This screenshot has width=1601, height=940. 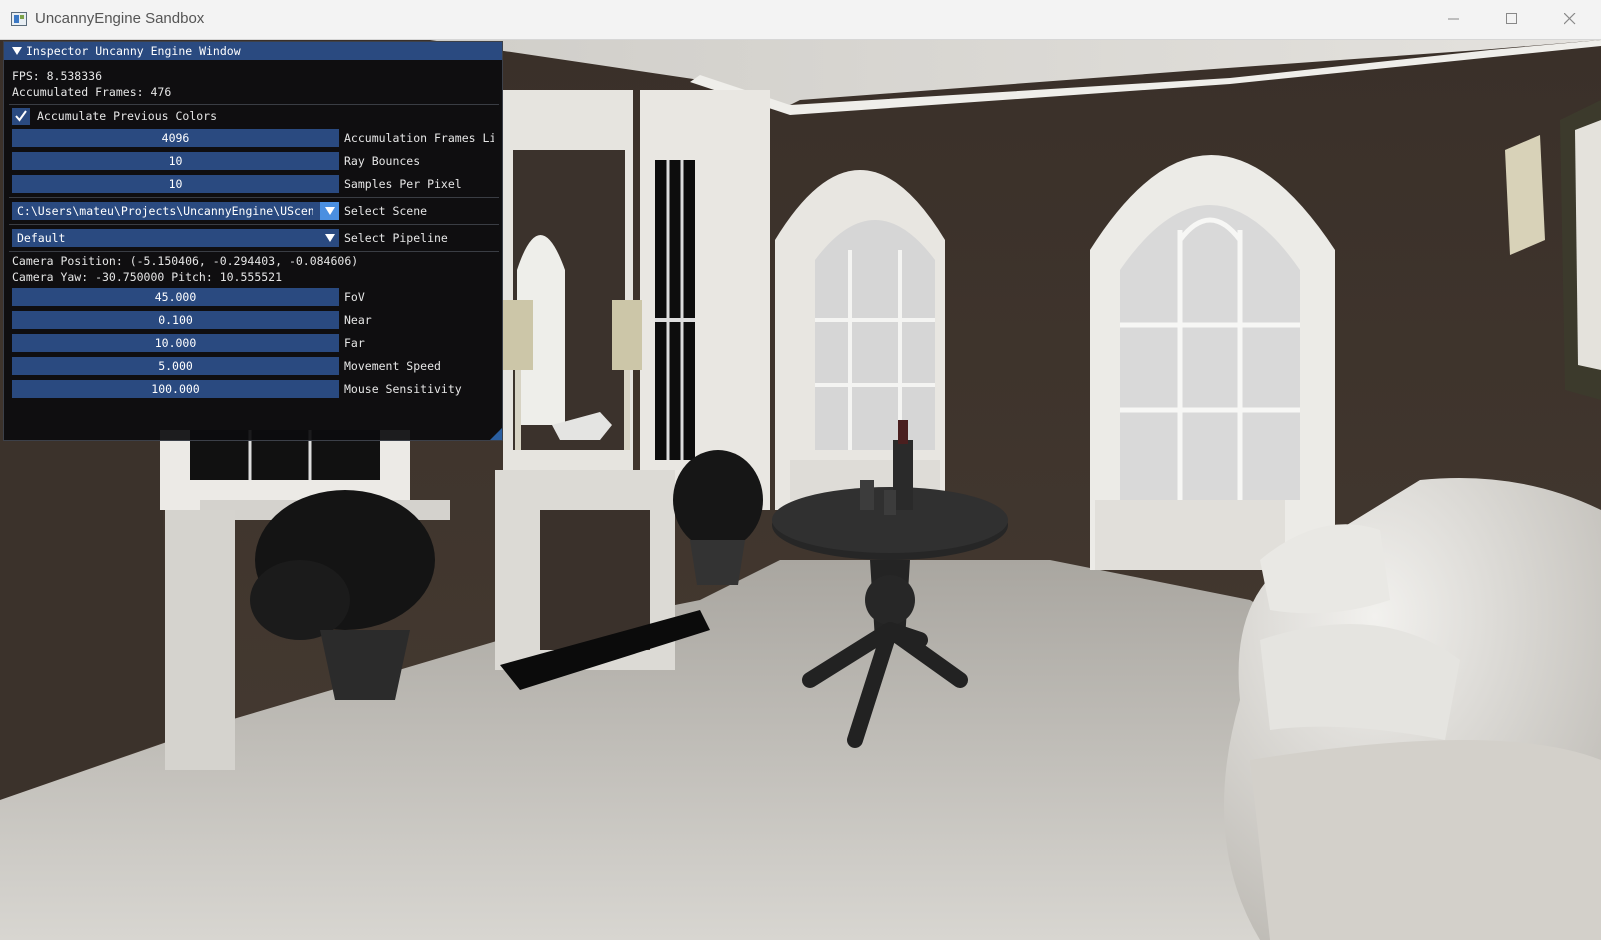 I want to click on far-label: Far, so click(x=354, y=343).